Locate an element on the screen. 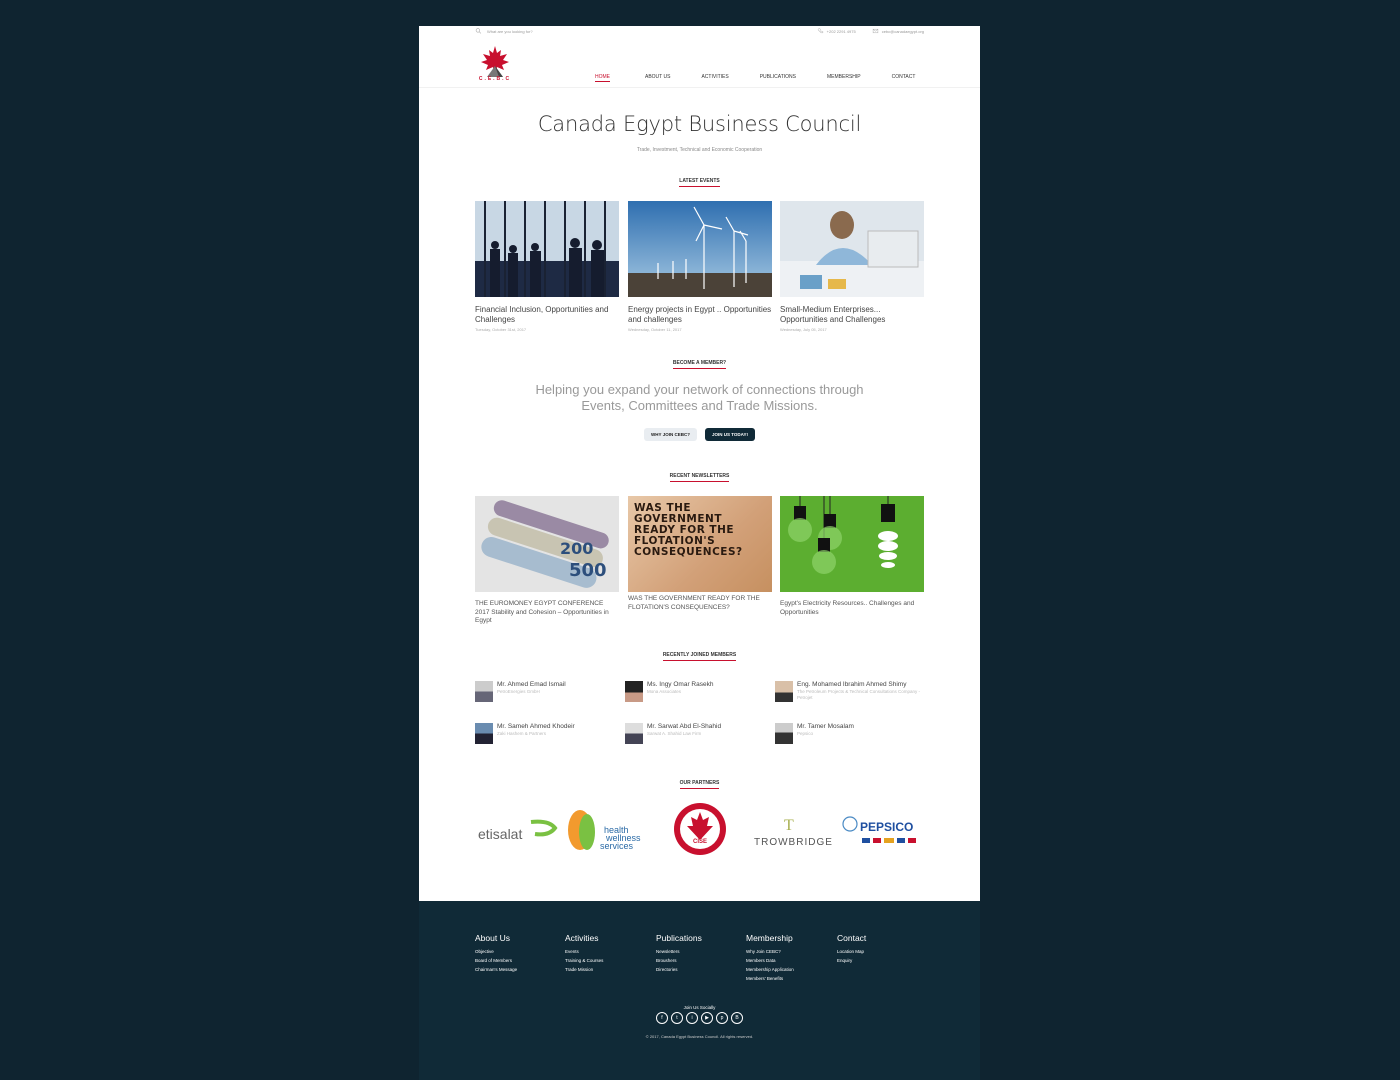 The width and height of the screenshot is (1400, 1080). footer-link: Events is located at coordinates (584, 951).